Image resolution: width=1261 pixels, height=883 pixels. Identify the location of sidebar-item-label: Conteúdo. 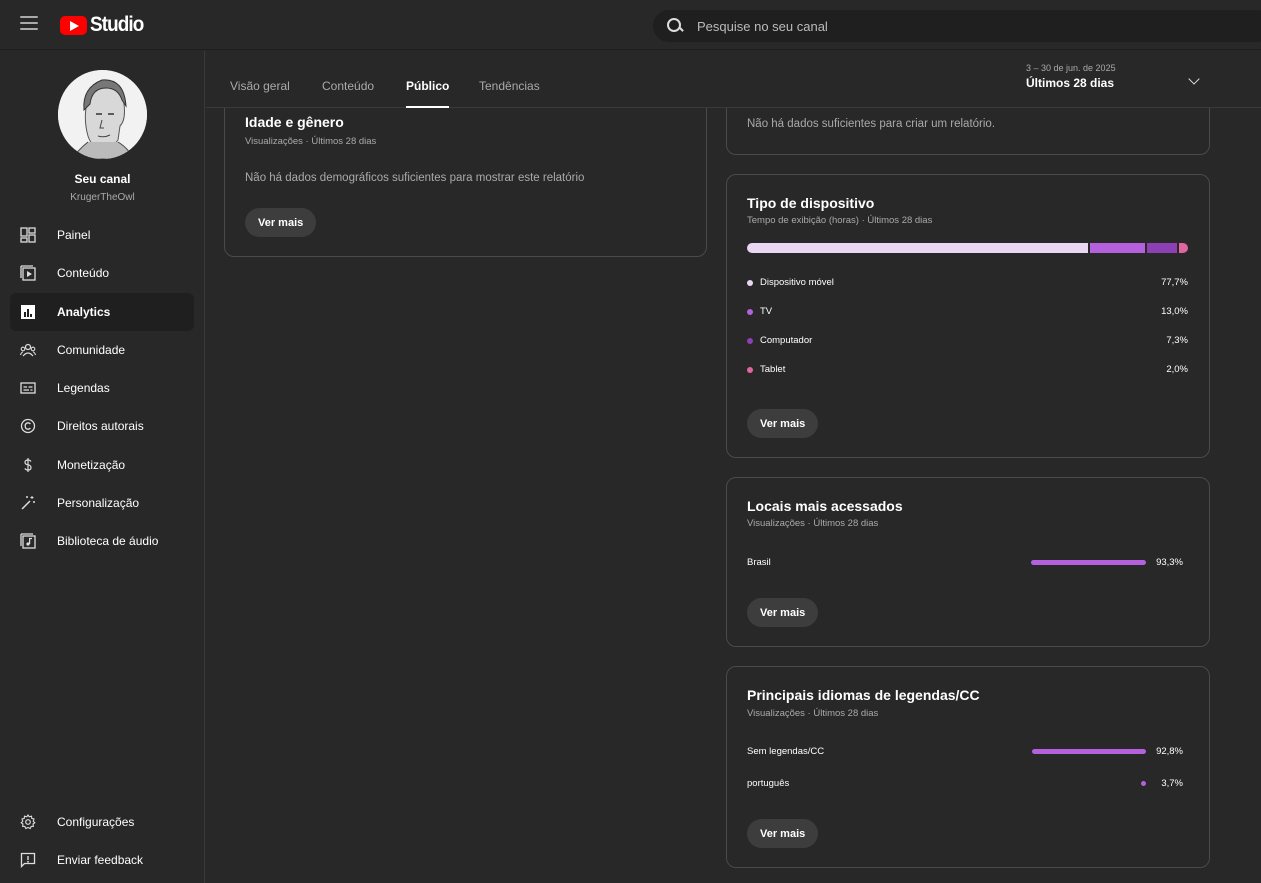
(83, 273).